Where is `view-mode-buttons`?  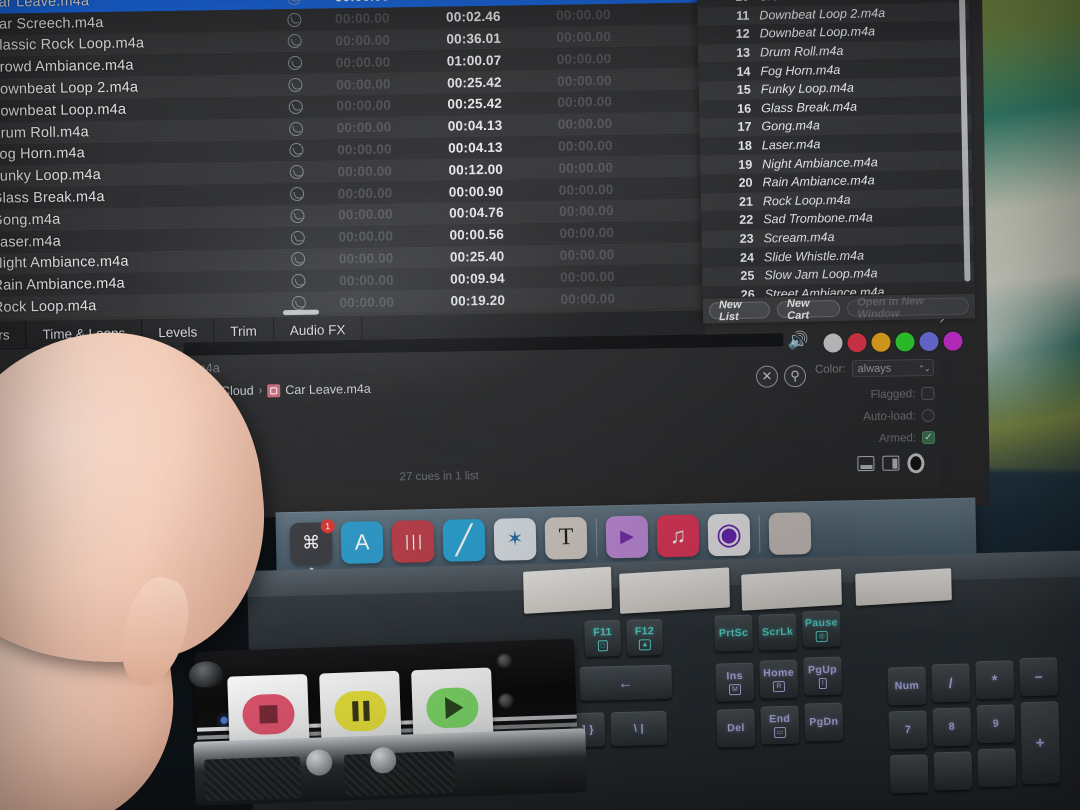 view-mode-buttons is located at coordinates (890, 463).